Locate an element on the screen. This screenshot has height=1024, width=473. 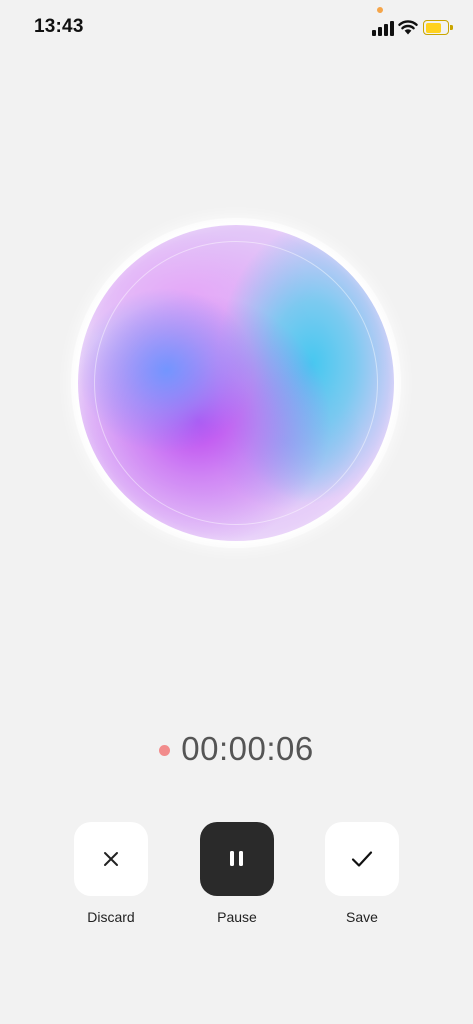
save-button is located at coordinates (362, 859).